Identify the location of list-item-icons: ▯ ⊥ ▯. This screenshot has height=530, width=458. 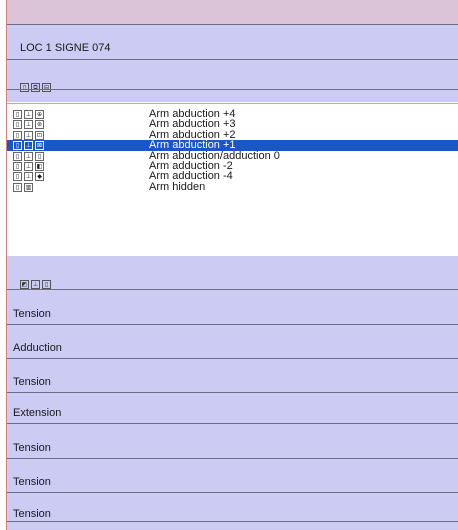
(28, 156).